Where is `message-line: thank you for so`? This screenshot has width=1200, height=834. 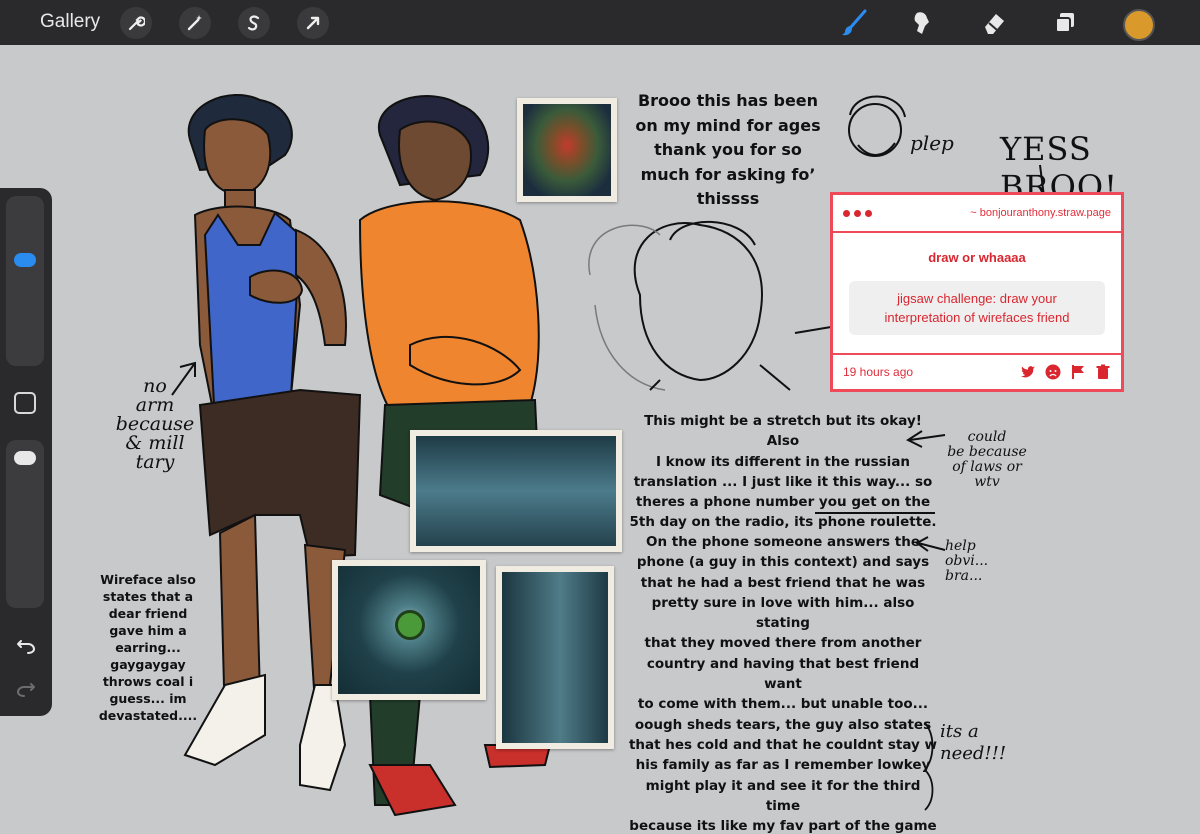 message-line: thank you for so is located at coordinates (728, 149).